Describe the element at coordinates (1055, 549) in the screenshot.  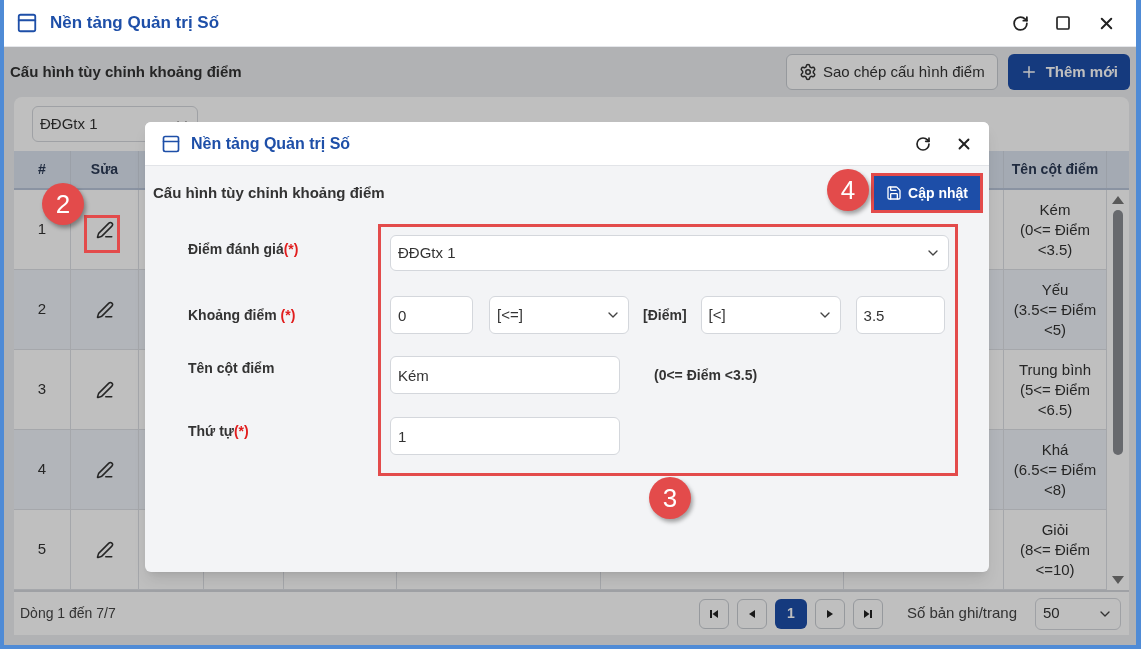
I see `table-cell: Giỏi (8<= Điểm <=10)` at that location.